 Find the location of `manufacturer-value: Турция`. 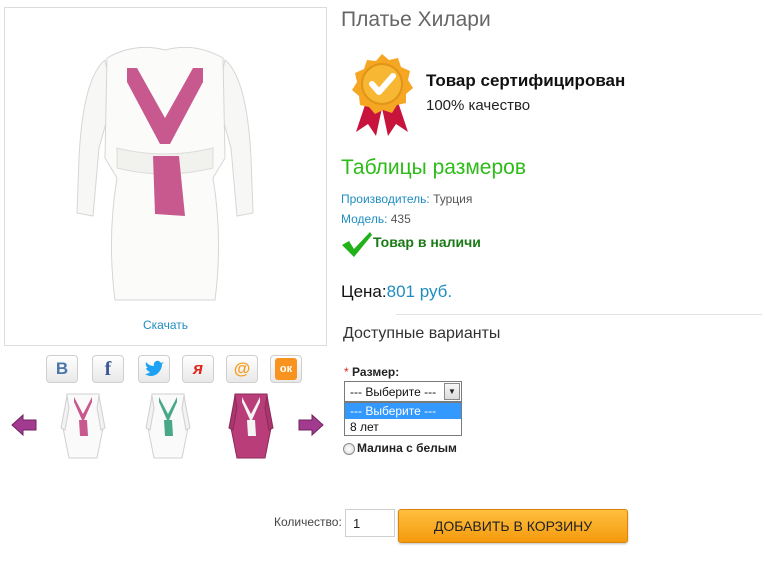

manufacturer-value: Турция is located at coordinates (453, 199).